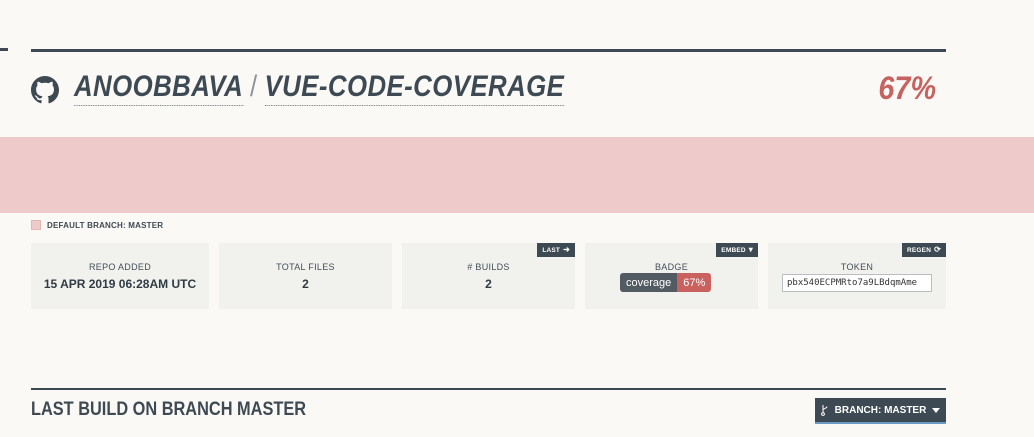 Image resolution: width=1034 pixels, height=437 pixels. Describe the element at coordinates (919, 250) in the screenshot. I see `regen-label: REGEN` at that location.